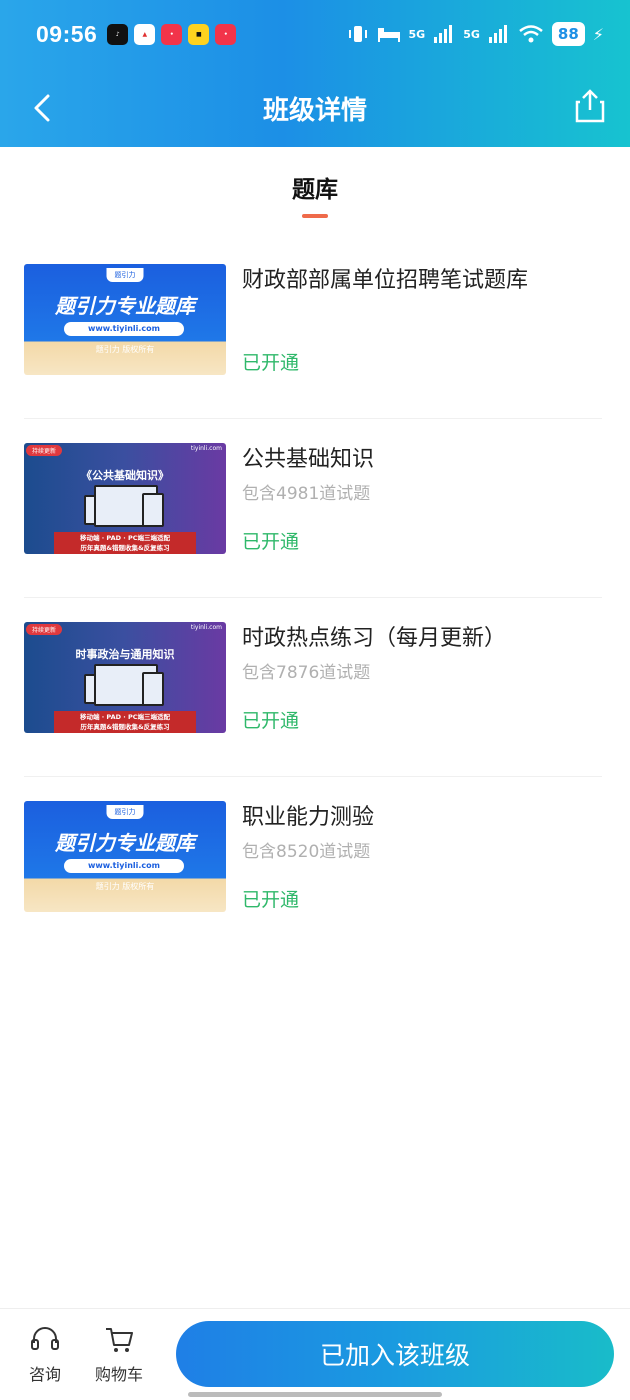 The image size is (630, 1400). What do you see at coordinates (443, 34) in the screenshot?
I see `signal-icon` at bounding box center [443, 34].